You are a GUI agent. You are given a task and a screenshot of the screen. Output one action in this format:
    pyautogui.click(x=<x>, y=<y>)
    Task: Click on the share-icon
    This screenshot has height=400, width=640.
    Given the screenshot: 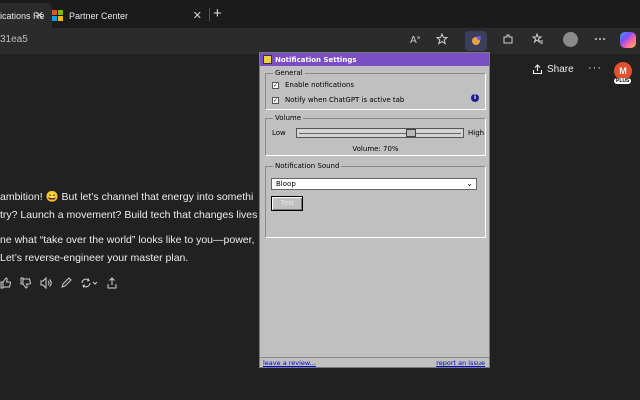 What is the action you would take?
    pyautogui.click(x=537, y=69)
    